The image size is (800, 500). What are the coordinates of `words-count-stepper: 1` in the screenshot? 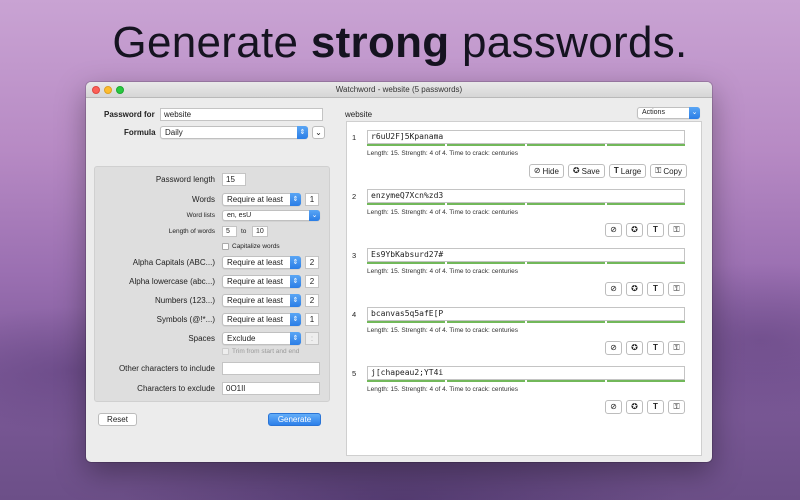 It's located at (312, 199).